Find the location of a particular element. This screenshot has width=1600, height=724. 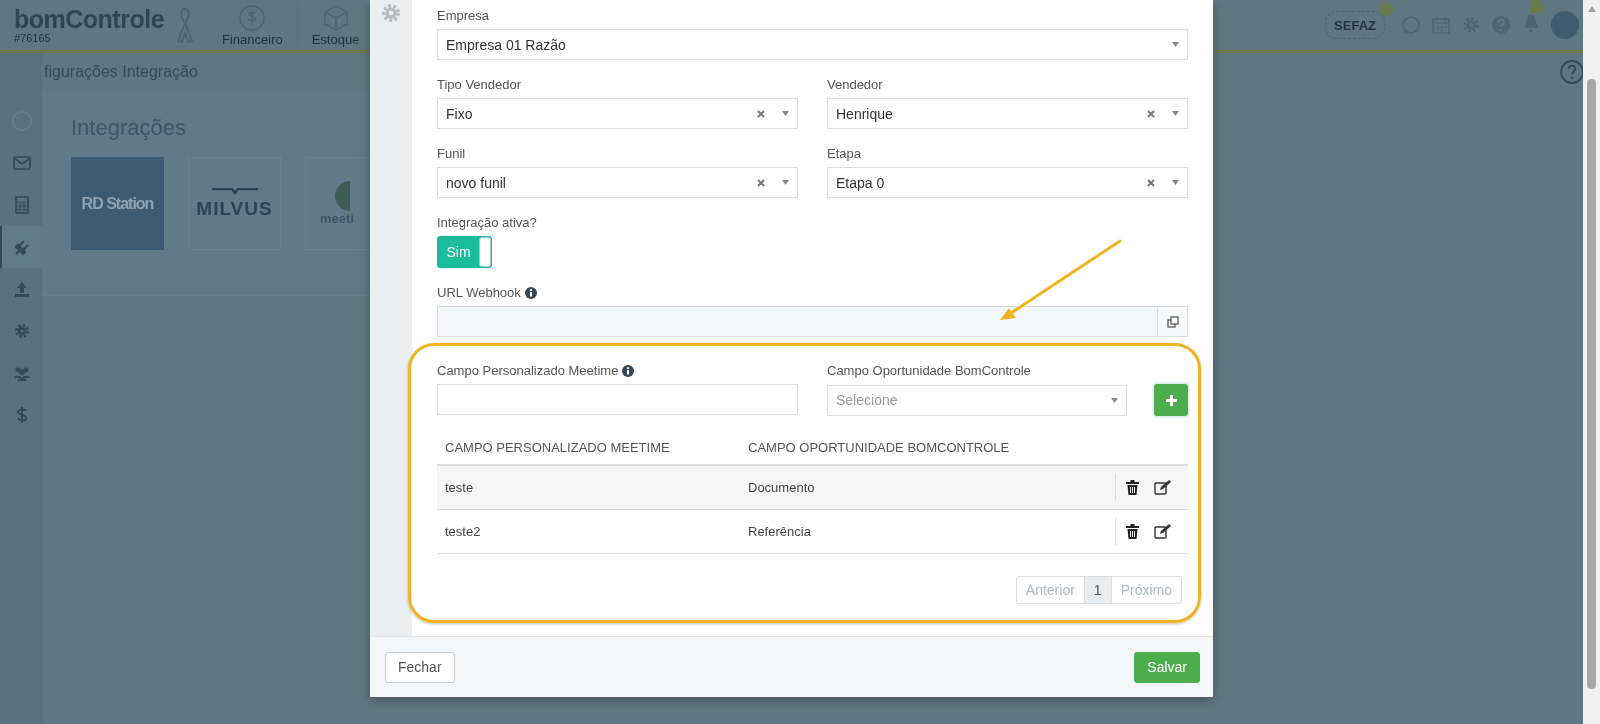

add-button is located at coordinates (1171, 400).